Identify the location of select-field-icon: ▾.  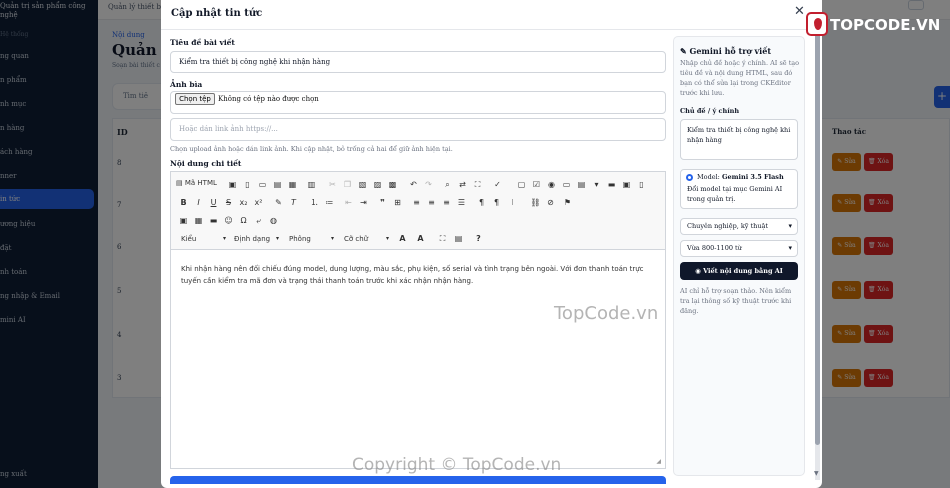
(596, 184).